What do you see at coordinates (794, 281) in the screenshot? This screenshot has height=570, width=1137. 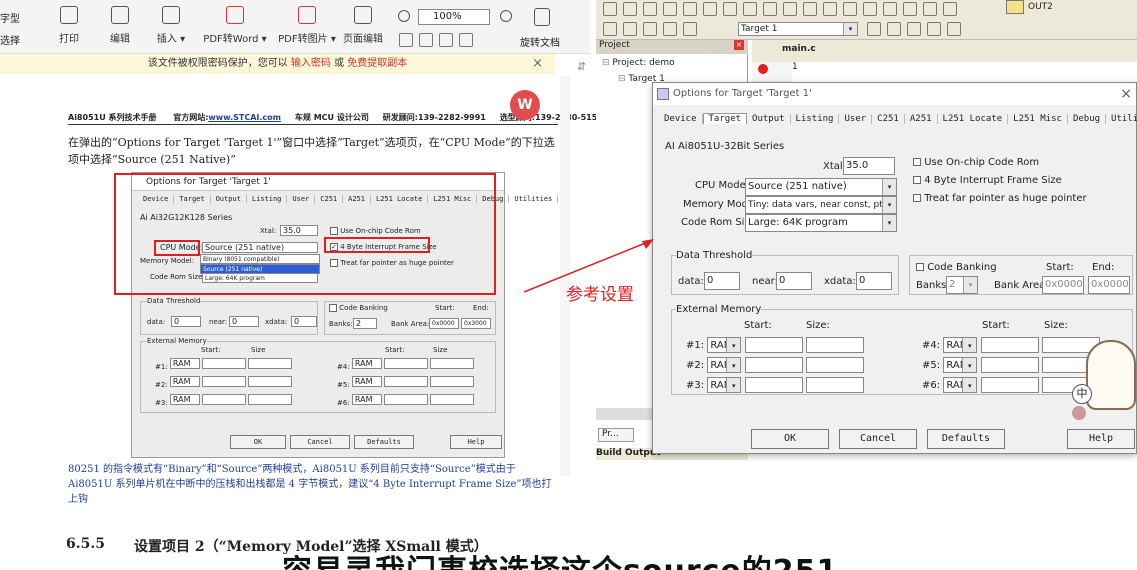 I see `near-input: 0` at bounding box center [794, 281].